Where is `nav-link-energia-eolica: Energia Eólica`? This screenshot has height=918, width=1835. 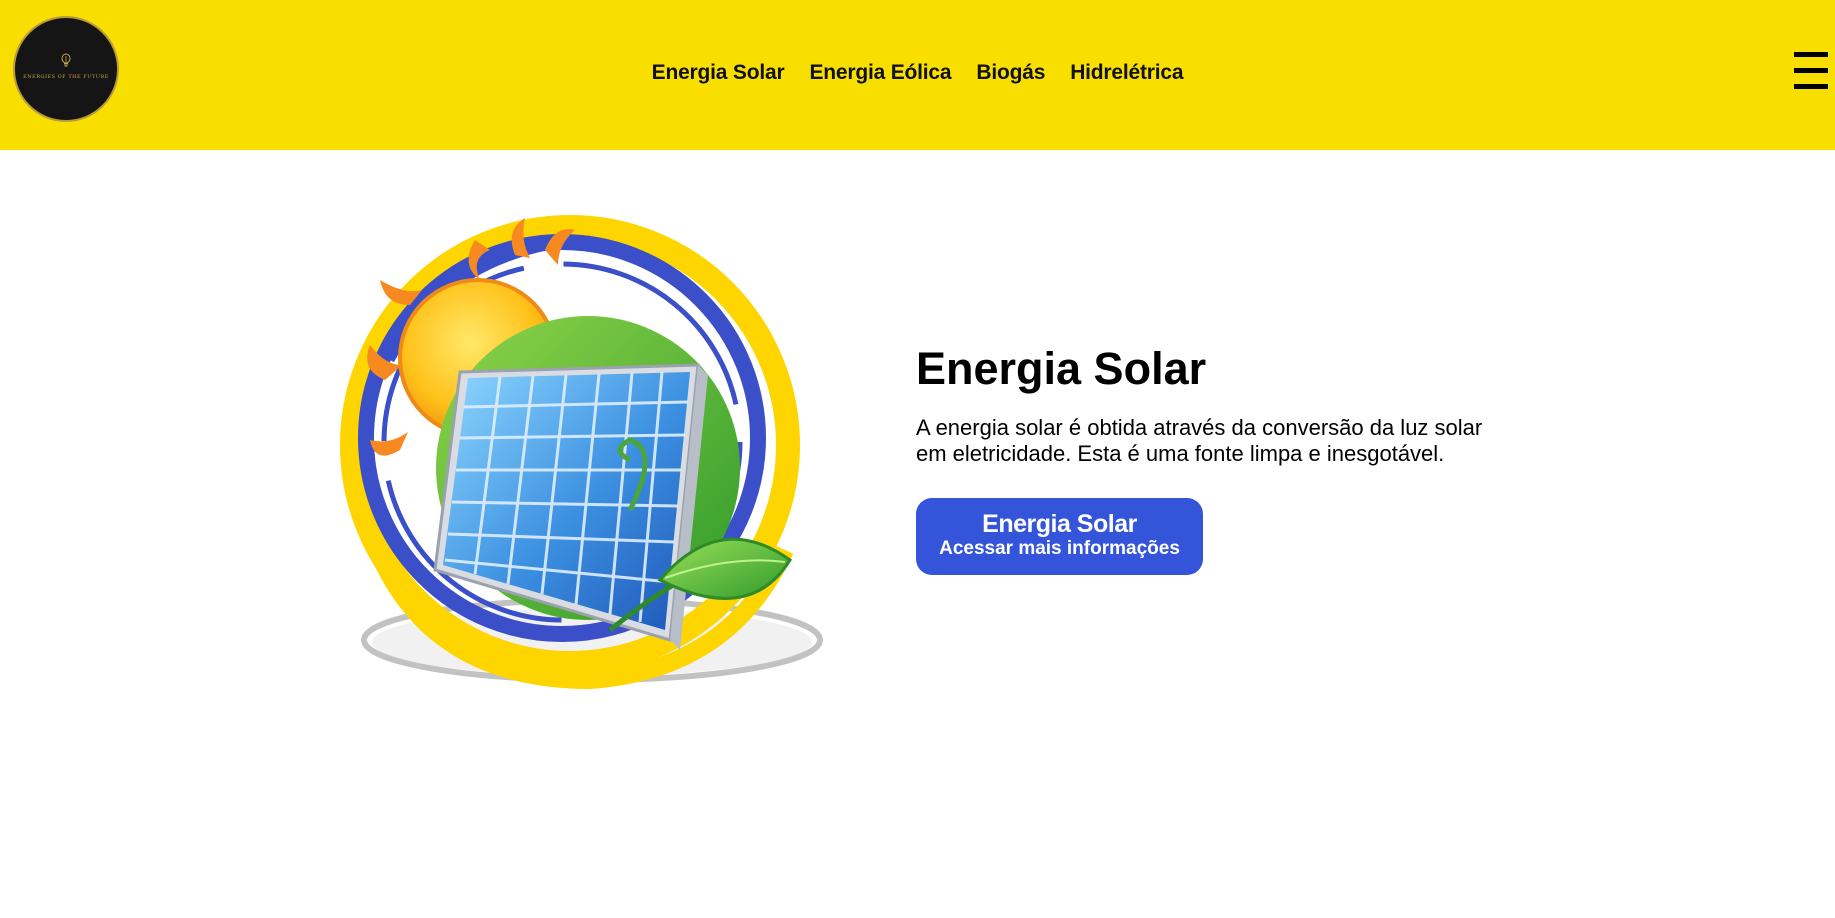 nav-link-energia-eolica: Energia Eólica is located at coordinates (880, 73).